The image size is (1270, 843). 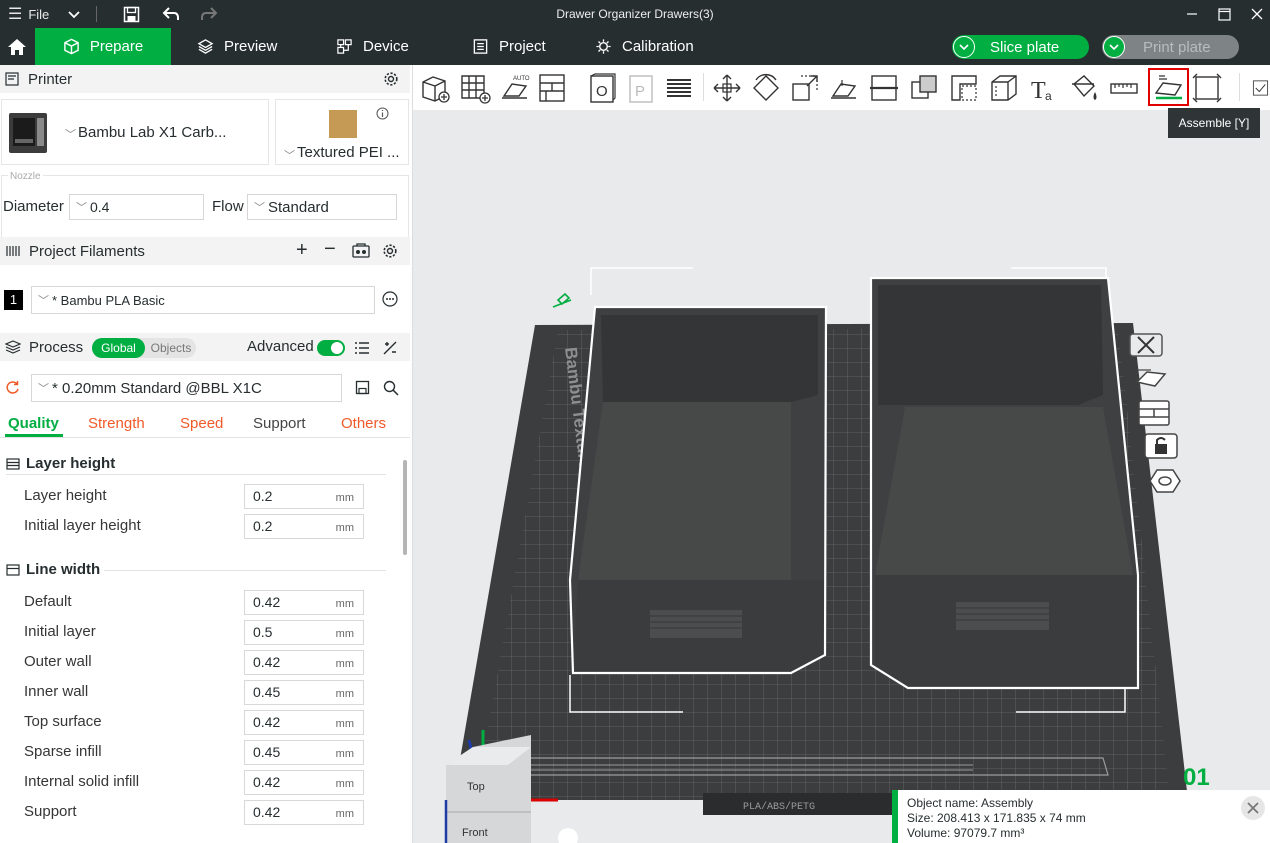 What do you see at coordinates (171, 348) in the screenshot?
I see `toggle-objects: Objects` at bounding box center [171, 348].